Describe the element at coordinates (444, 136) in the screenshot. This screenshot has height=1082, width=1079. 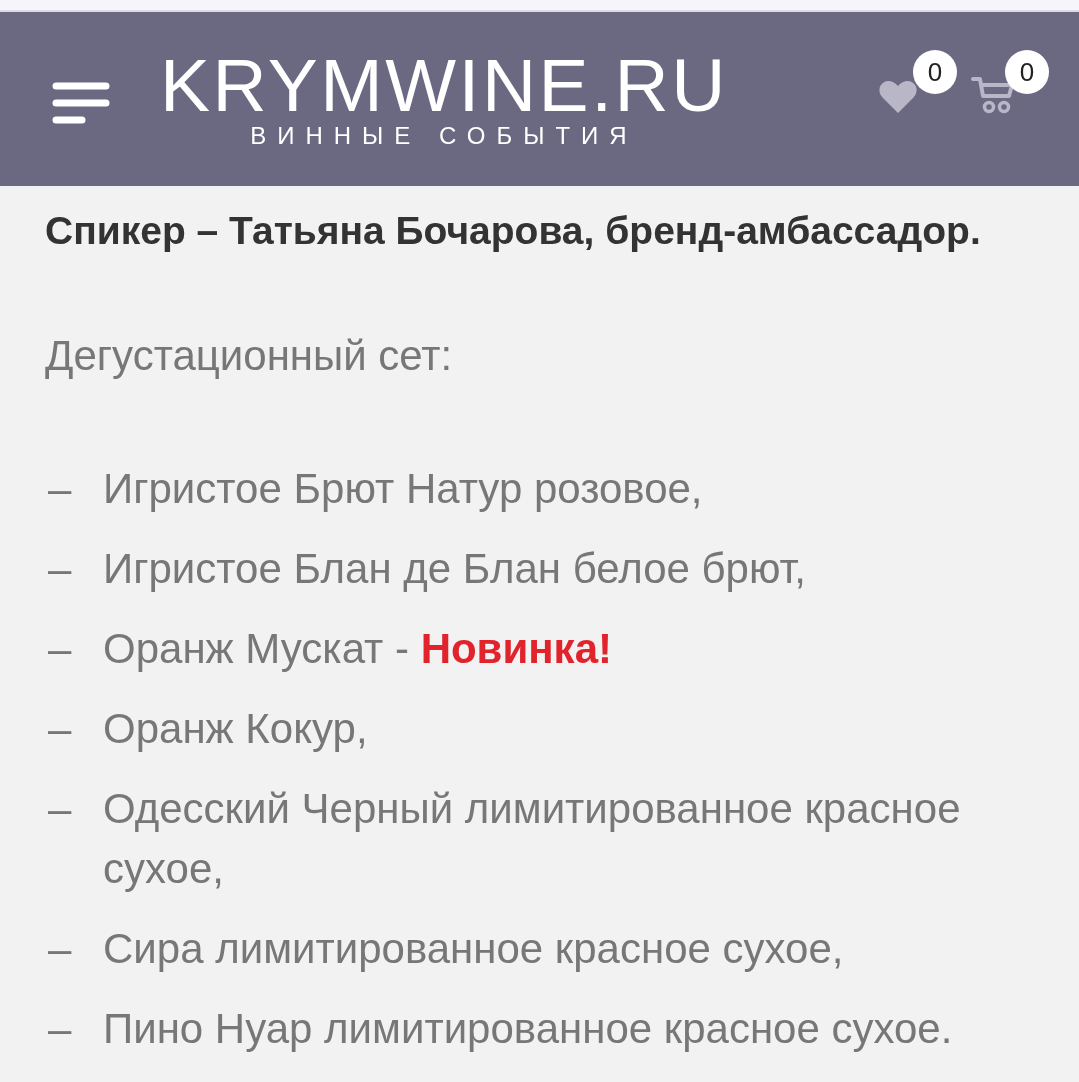
I see `logo-tagline: ВИННЫЕ СОБЫТИЯ` at that location.